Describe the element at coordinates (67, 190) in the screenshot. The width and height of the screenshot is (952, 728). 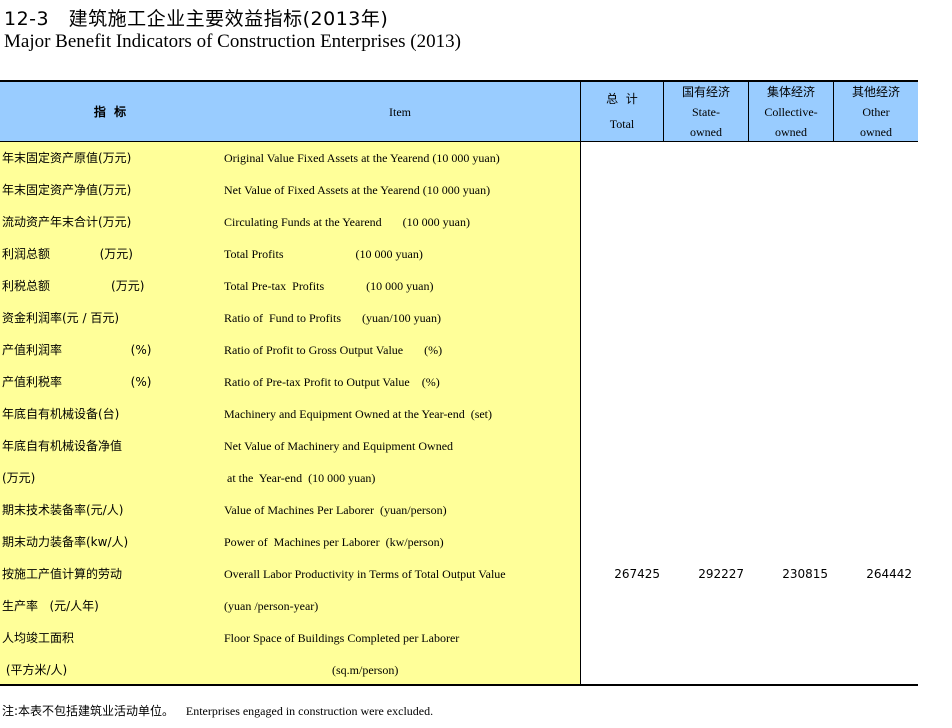
I see `row-indicator-cn: 年末固定资产净值(万元)` at that location.